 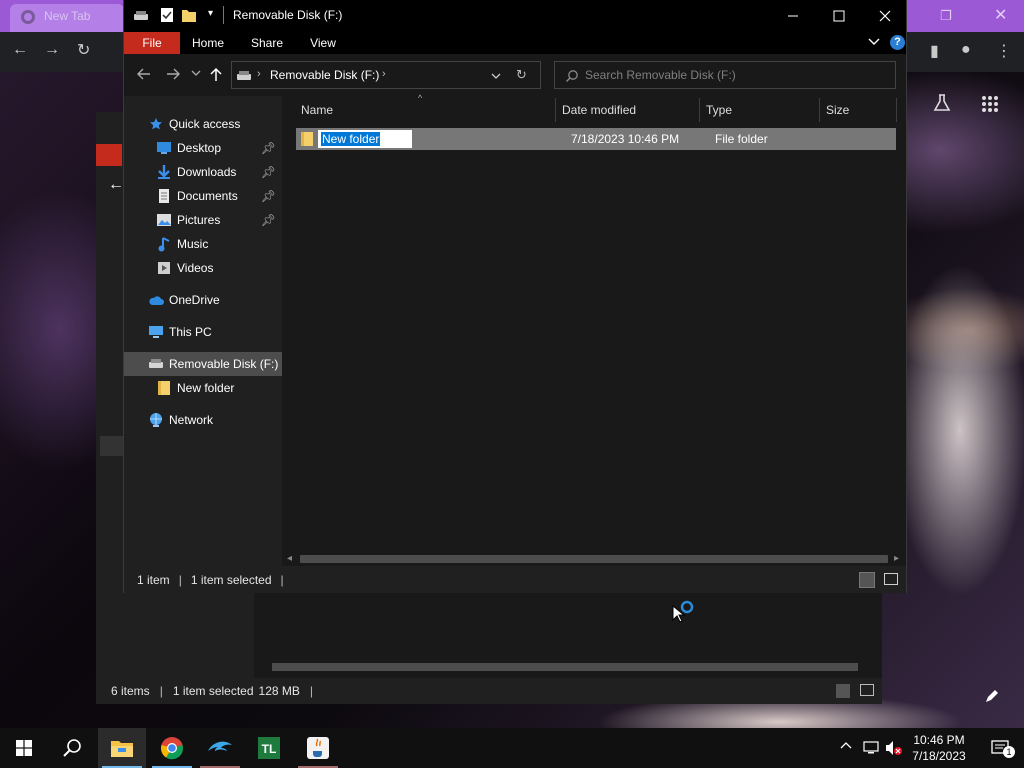 What do you see at coordinates (426, 110) in the screenshot?
I see `column-header-name: Name` at bounding box center [426, 110].